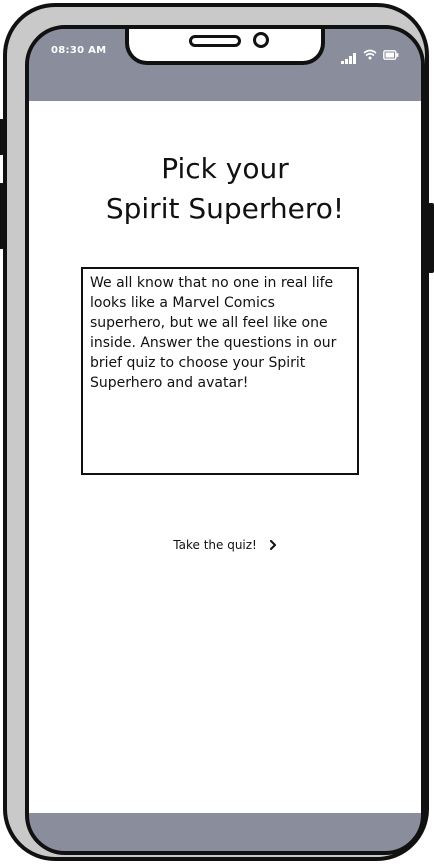 The height and width of the screenshot is (867, 434). I want to click on status-time: 08:30 AM, so click(79, 50).